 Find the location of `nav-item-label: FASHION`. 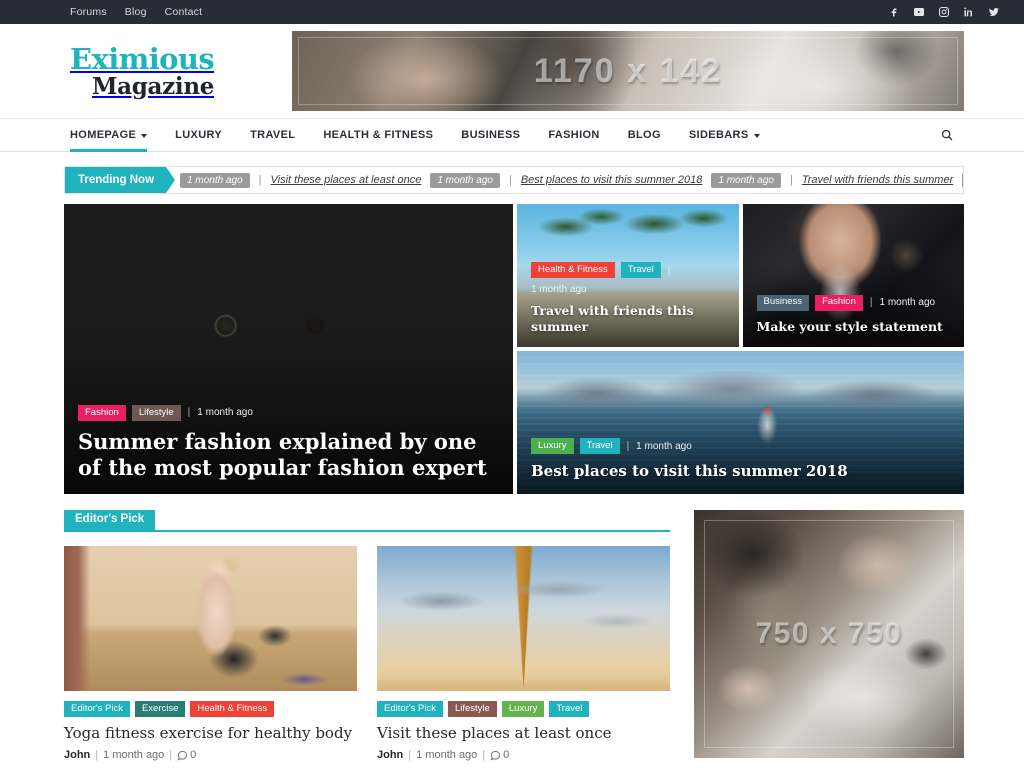

nav-item-label: FASHION is located at coordinates (574, 135).